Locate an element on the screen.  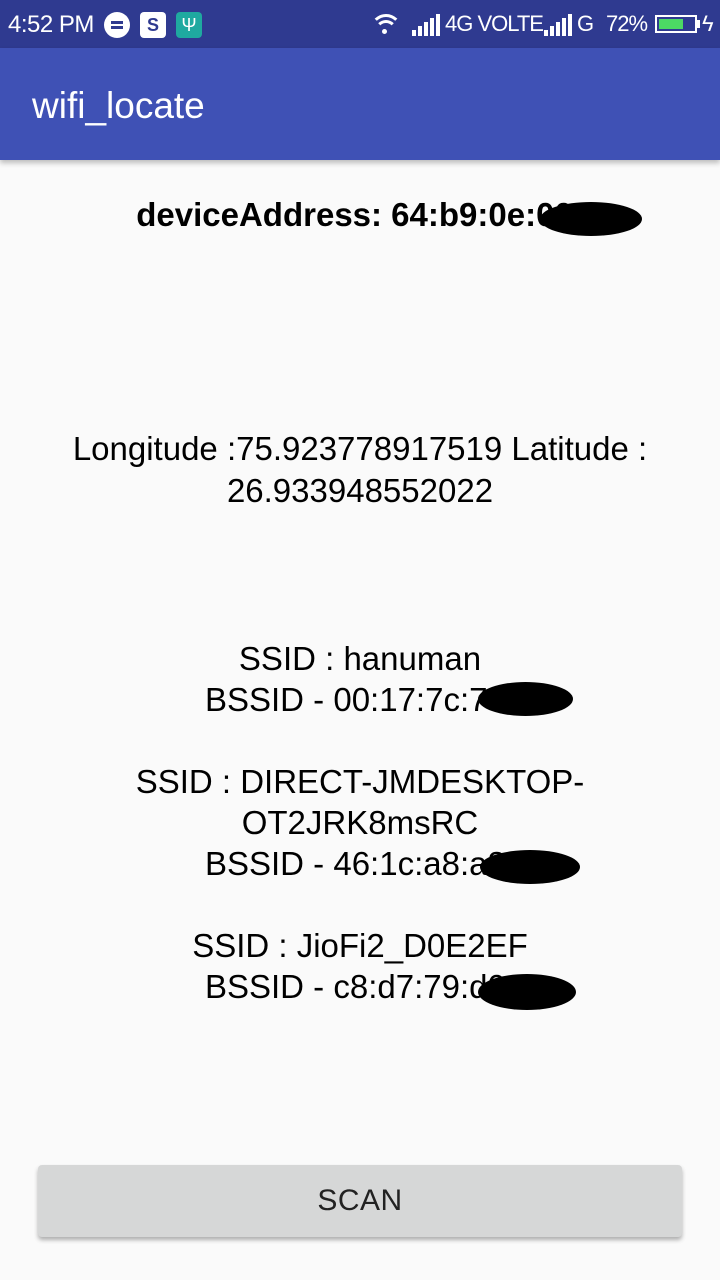
ssid-label: SSID : hanuman is located at coordinates (360, 658).